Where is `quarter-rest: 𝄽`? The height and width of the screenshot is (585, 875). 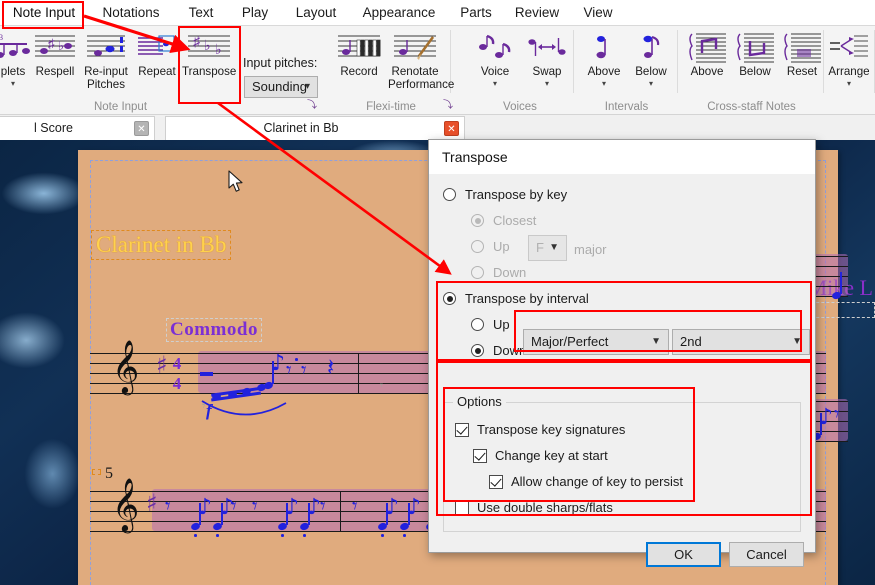
quarter-rest: 𝄽 is located at coordinates (330, 367).